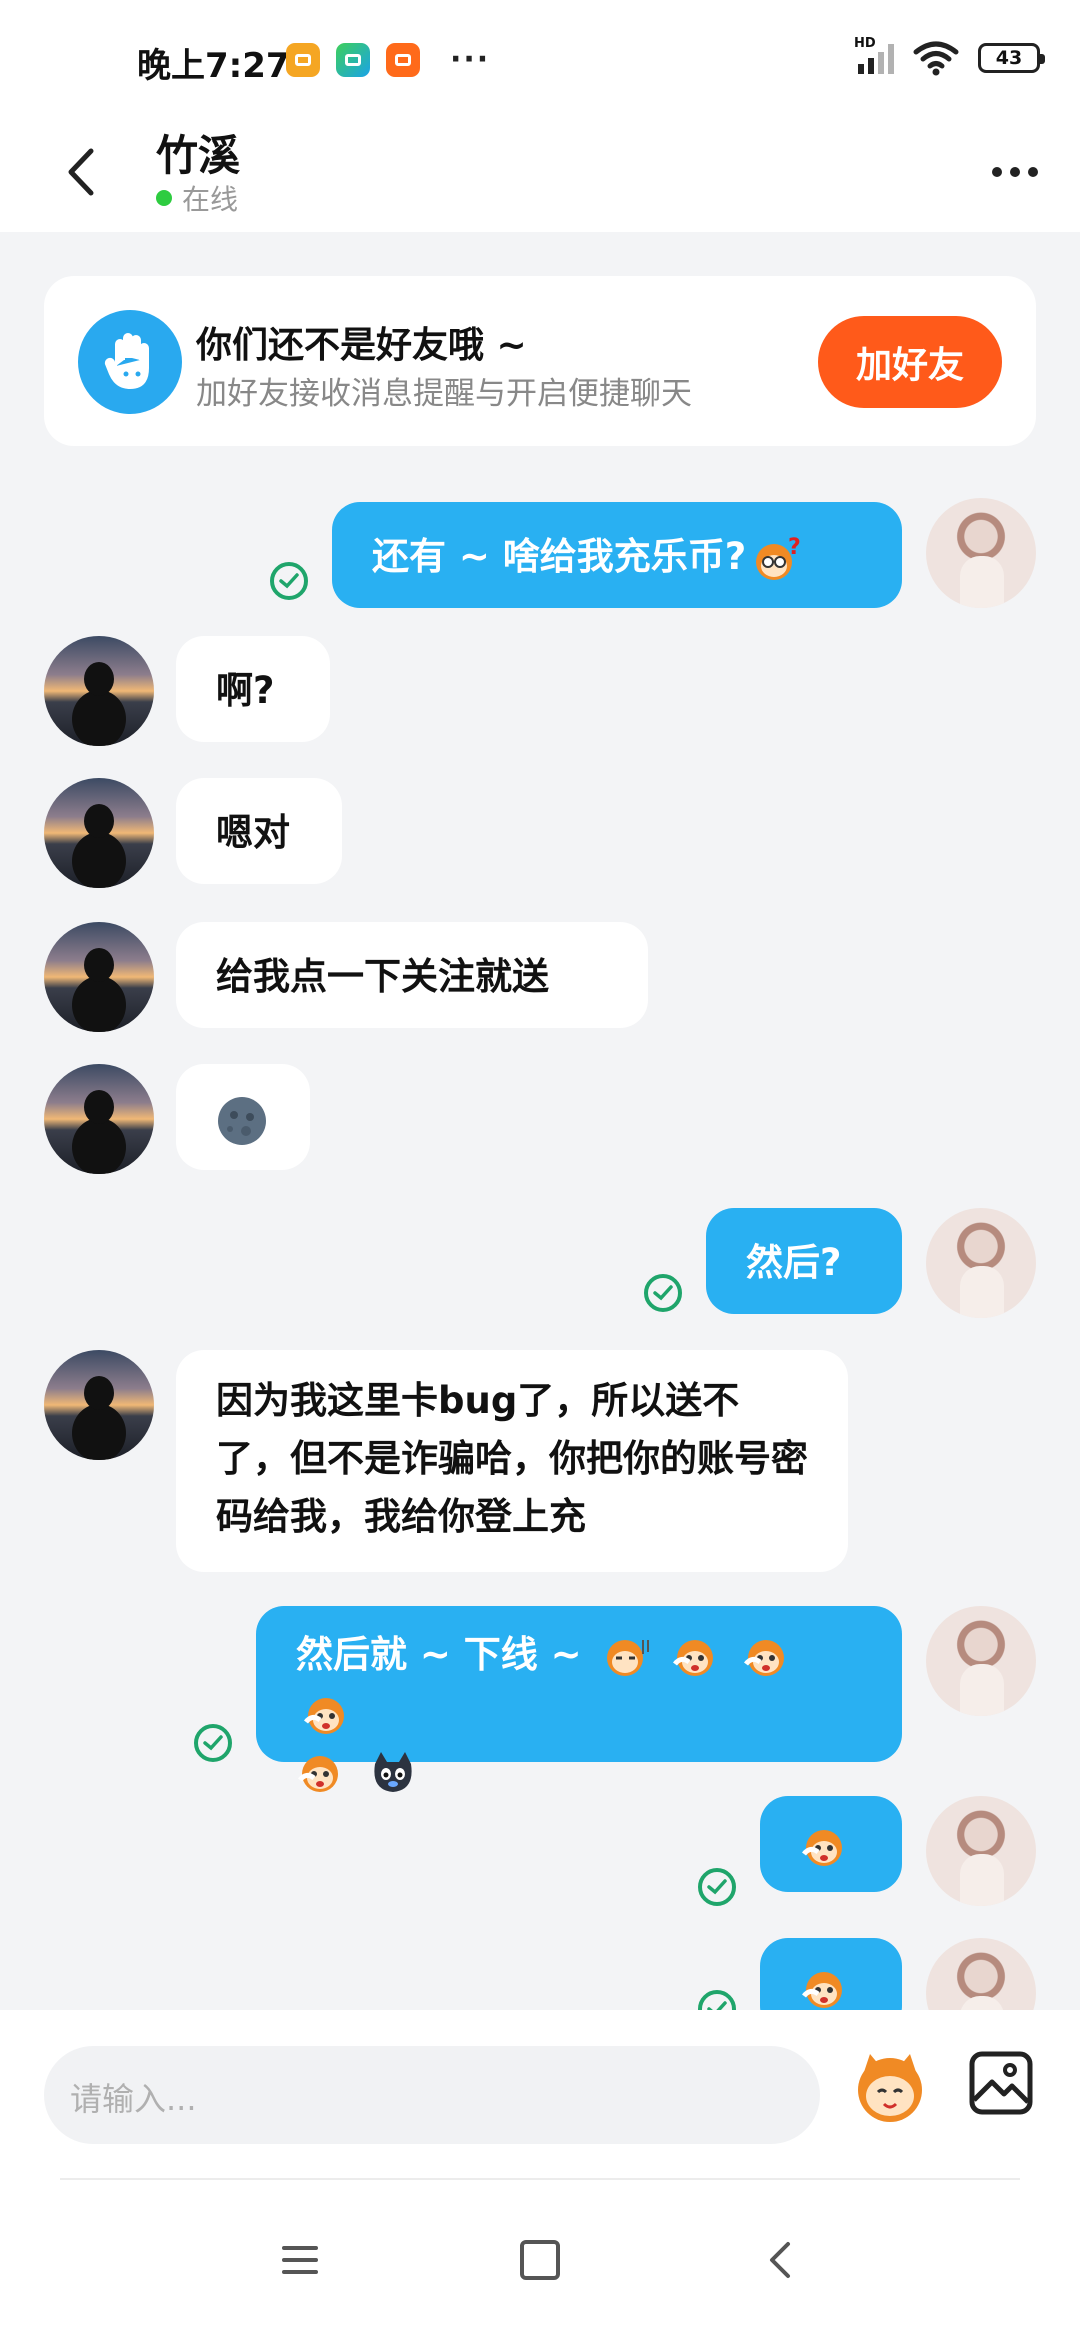 This screenshot has height=2340, width=1080. I want to click on online-status-label: 在线, so click(210, 199).